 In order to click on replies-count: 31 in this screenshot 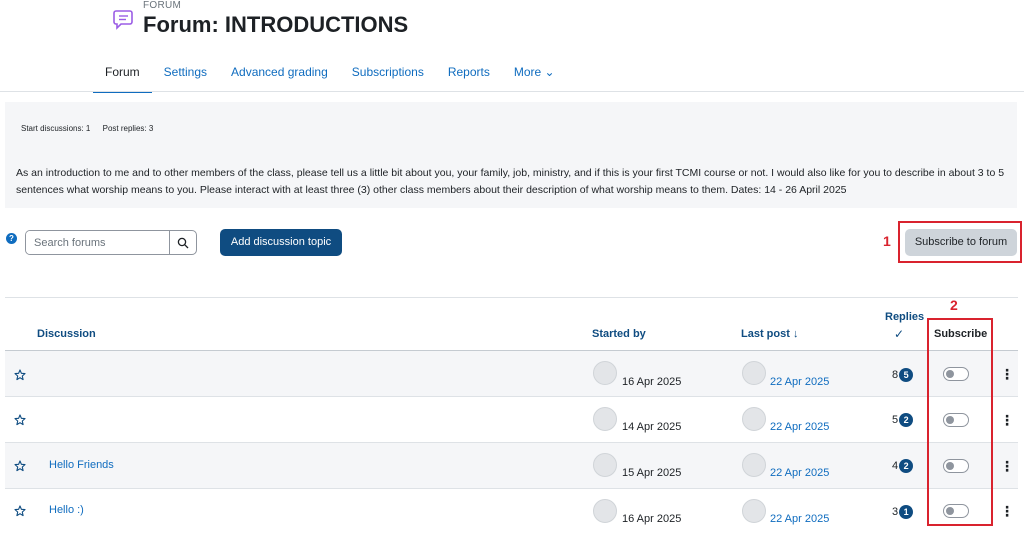, I will do `click(903, 512)`.